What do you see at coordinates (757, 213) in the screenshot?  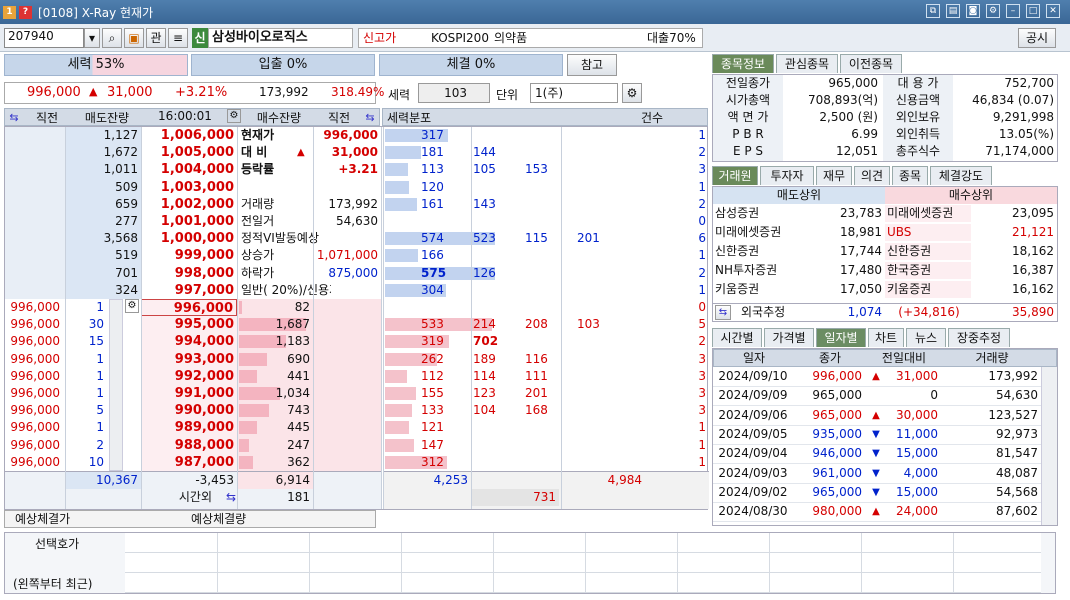 I see `sell-broker-name: 삼성증권` at bounding box center [757, 213].